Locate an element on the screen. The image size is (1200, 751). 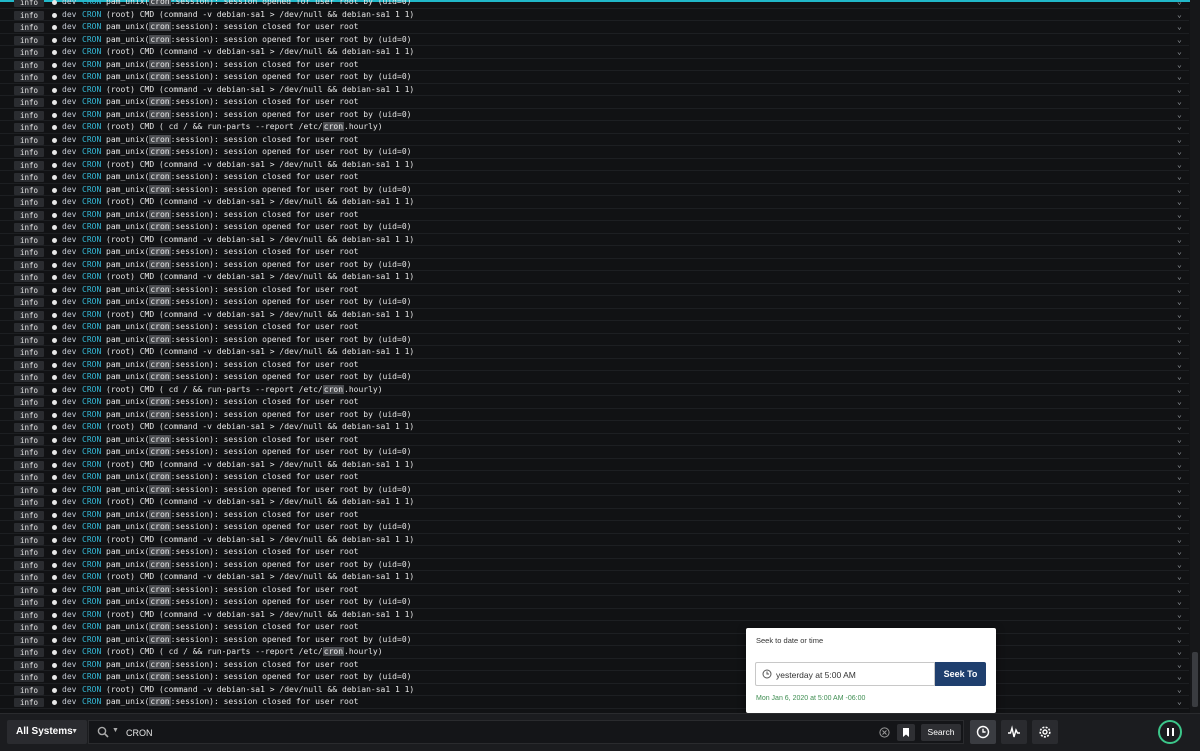
search-button: Search is located at coordinates (941, 732).